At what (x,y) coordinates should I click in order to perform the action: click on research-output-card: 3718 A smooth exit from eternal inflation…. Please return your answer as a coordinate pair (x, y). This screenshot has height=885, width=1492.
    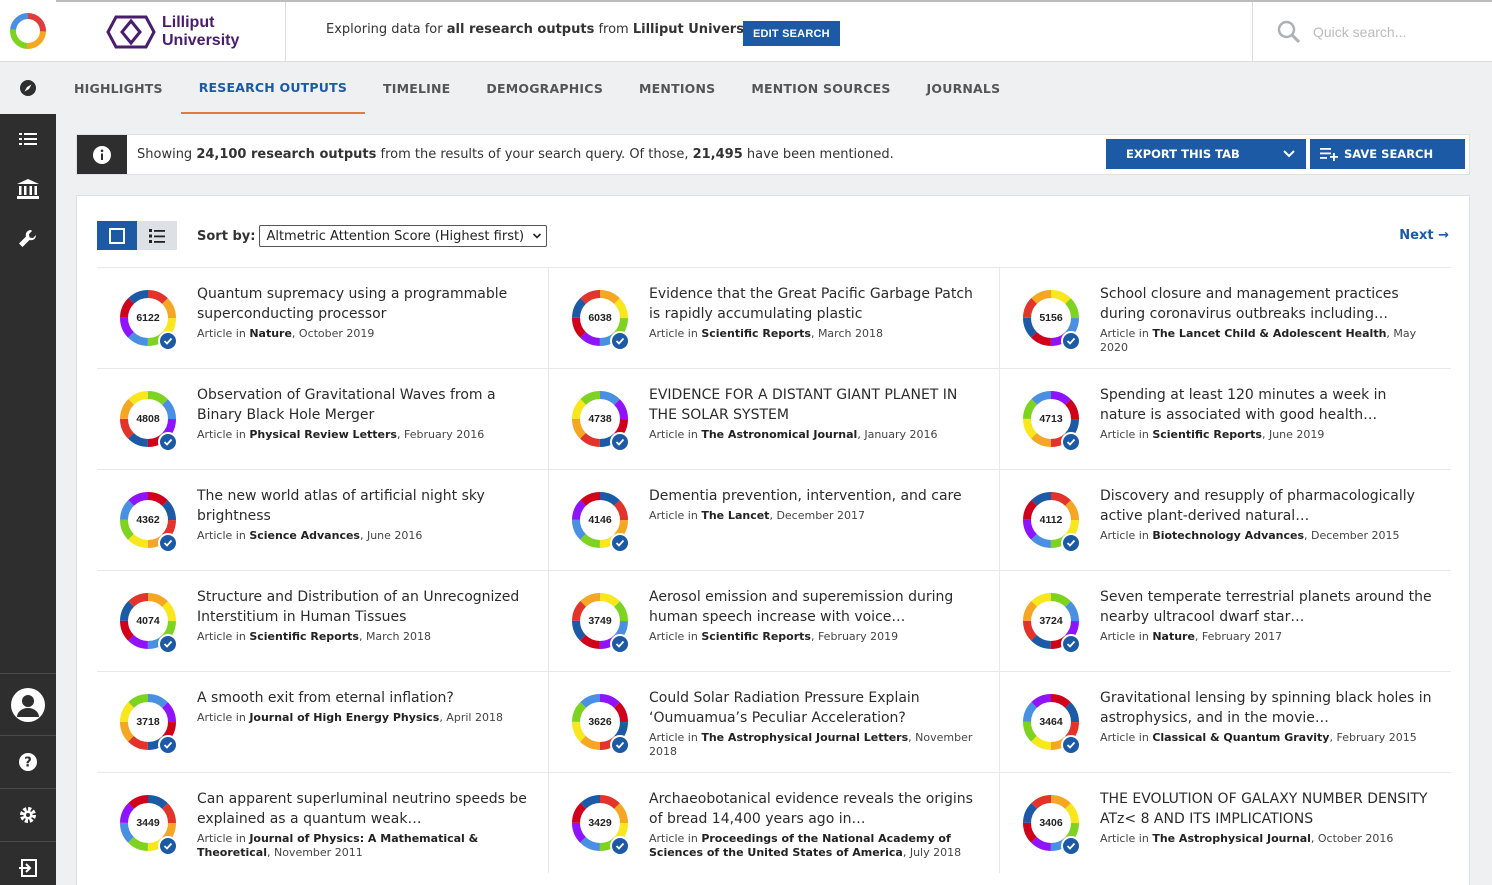
    Looking at the image, I should click on (322, 722).